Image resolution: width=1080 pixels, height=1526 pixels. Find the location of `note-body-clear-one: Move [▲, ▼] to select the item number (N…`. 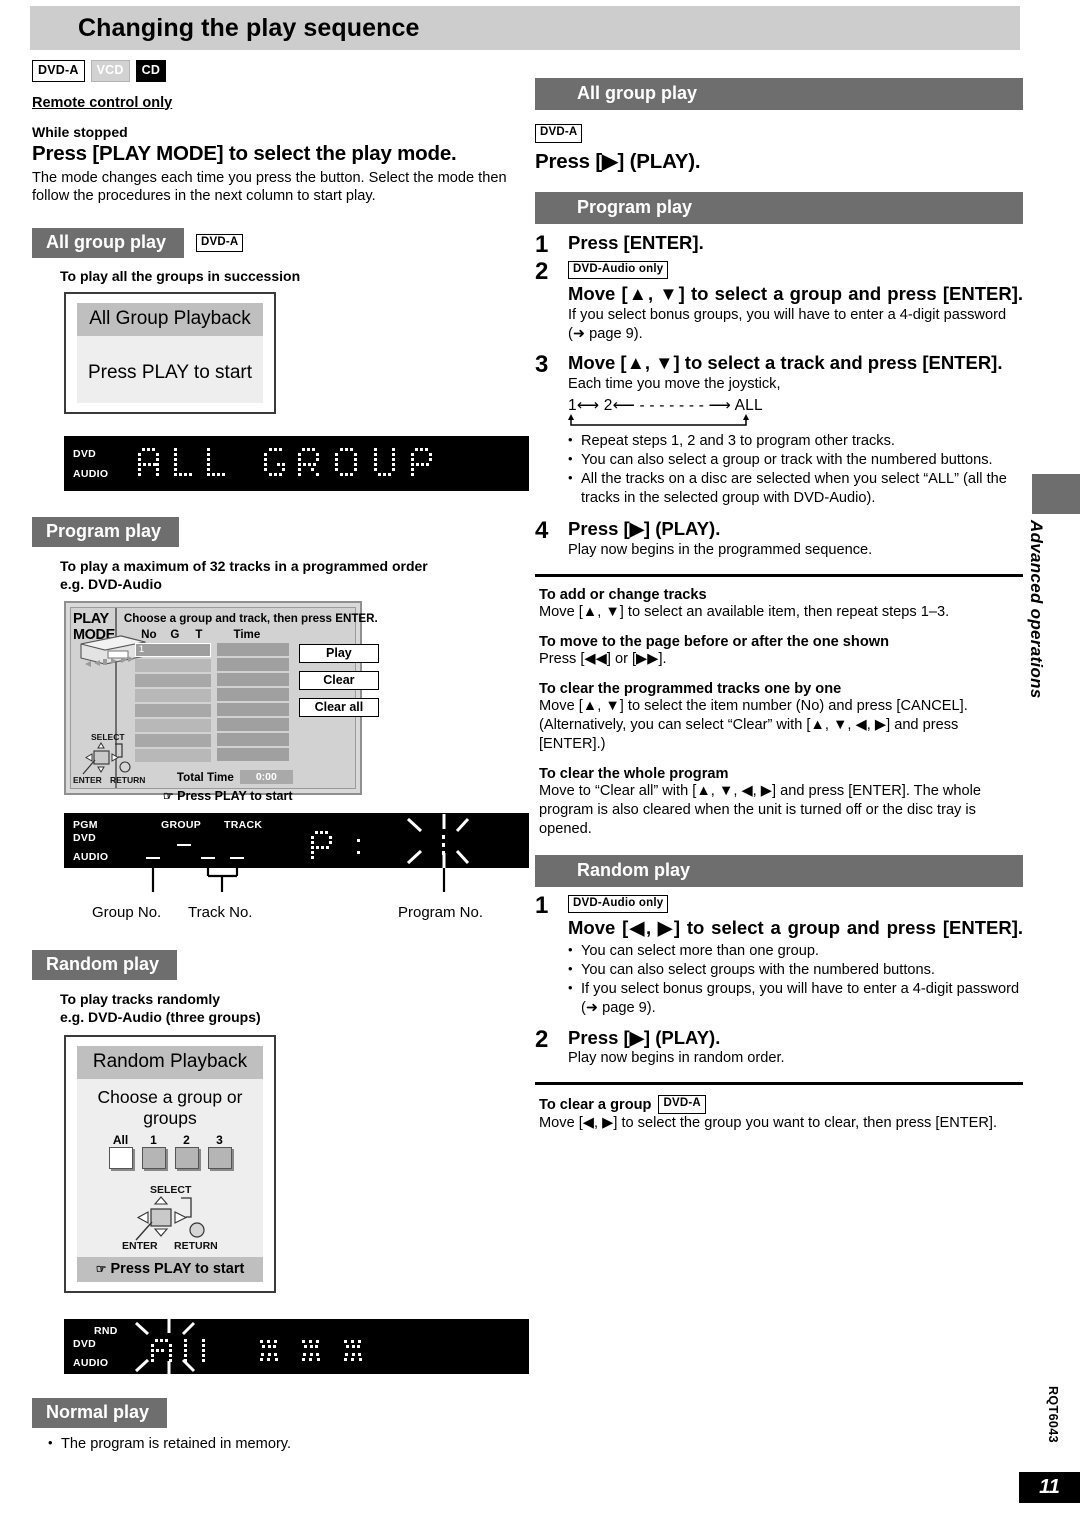

note-body-clear-one: Move [▲, ▼] to select the item number (N… is located at coordinates (753, 724).